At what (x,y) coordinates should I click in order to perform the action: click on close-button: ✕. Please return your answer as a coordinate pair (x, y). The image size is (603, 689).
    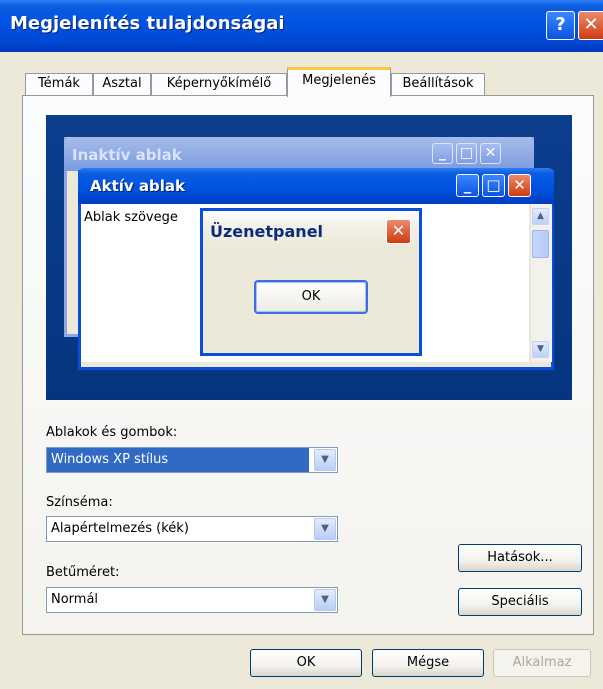
    Looking at the image, I should click on (590, 25).